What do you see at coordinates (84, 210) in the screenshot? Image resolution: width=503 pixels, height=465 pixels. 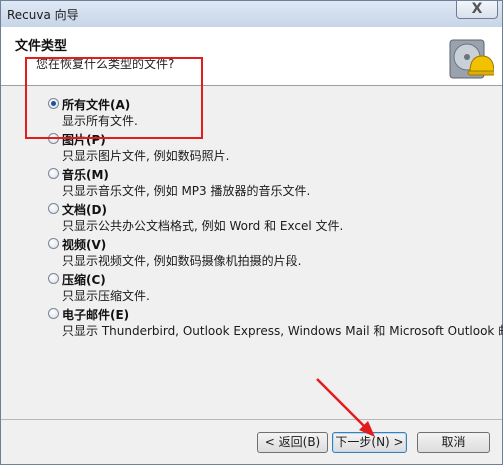 I see `option-label: 文档(D)` at bounding box center [84, 210].